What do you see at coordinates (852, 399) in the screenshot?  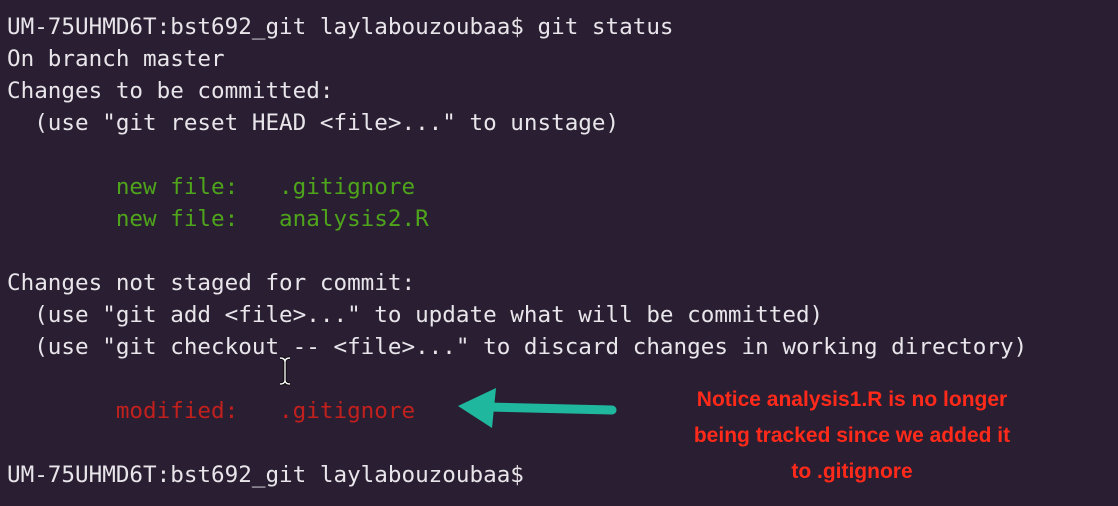 I see `annotation-line: Notice analysis1.R is no longer` at bounding box center [852, 399].